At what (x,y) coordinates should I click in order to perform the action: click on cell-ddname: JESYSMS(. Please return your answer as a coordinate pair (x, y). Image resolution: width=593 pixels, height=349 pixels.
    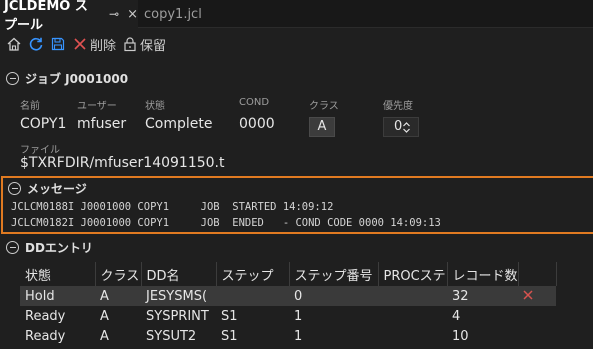
    Looking at the image, I should click on (178, 296).